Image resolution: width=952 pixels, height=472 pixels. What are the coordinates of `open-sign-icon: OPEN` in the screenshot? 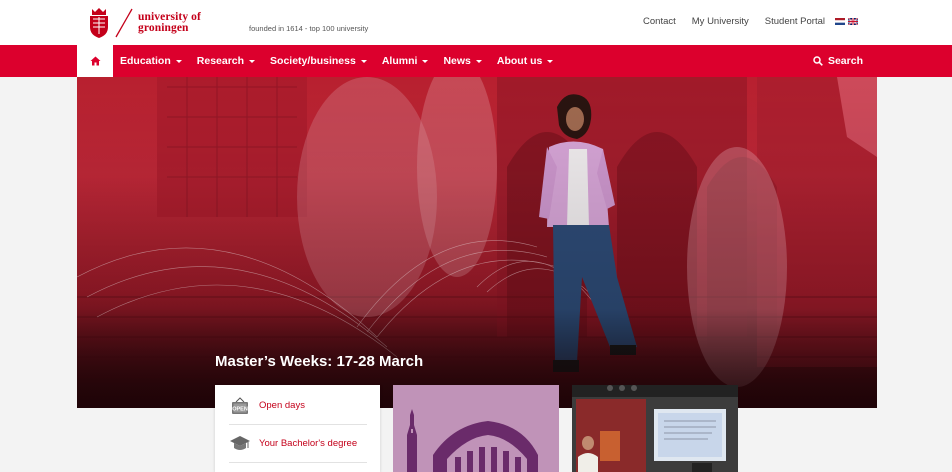 It's located at (240, 406).